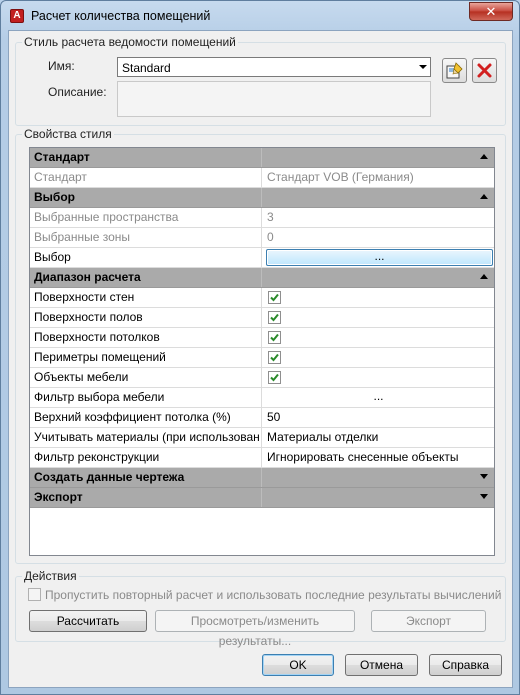 The width and height of the screenshot is (520, 695). What do you see at coordinates (146, 217) in the screenshot?
I see `property-name: Выбранные пространства` at bounding box center [146, 217].